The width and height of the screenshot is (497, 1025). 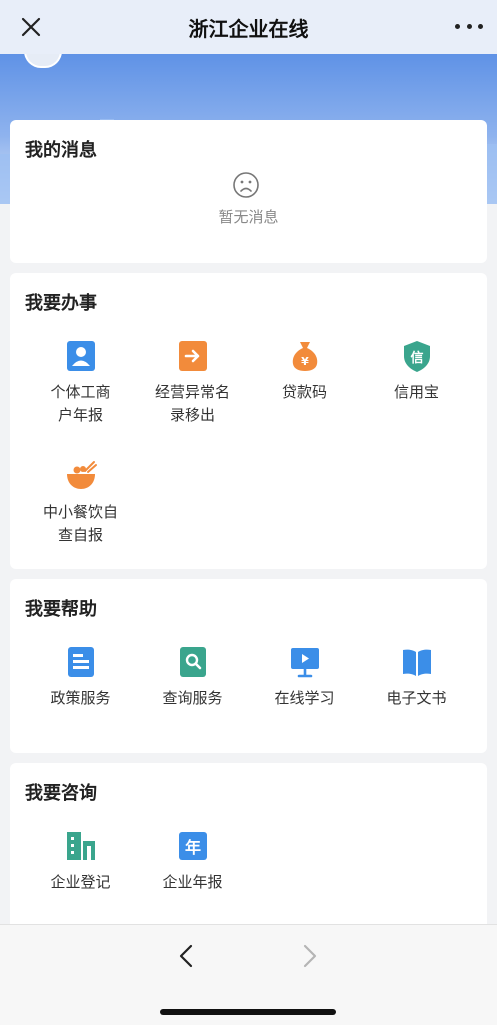 What do you see at coordinates (192, 882) in the screenshot?
I see `consult-item-label: 企业年报` at bounding box center [192, 882].